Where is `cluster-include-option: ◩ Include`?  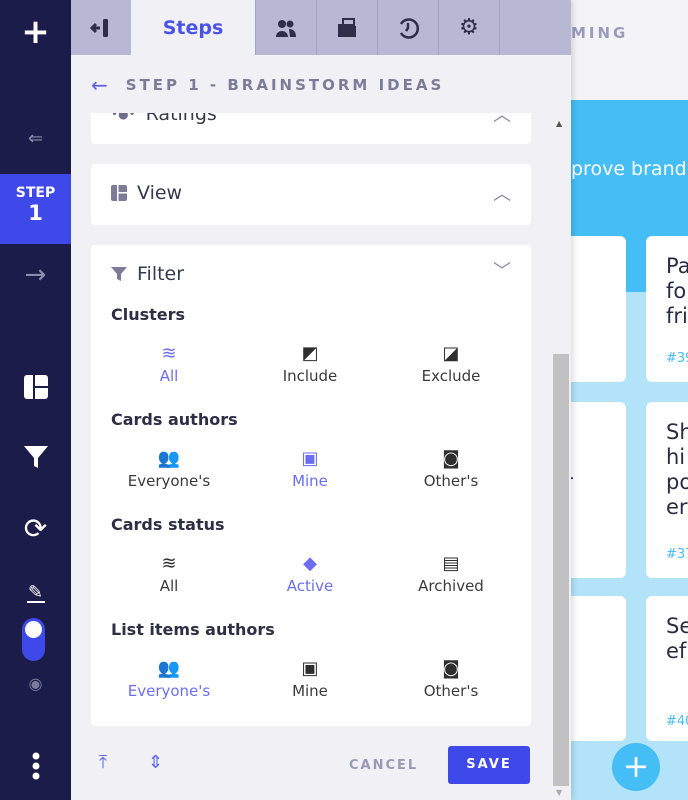 cluster-include-option: ◩ Include is located at coordinates (310, 364).